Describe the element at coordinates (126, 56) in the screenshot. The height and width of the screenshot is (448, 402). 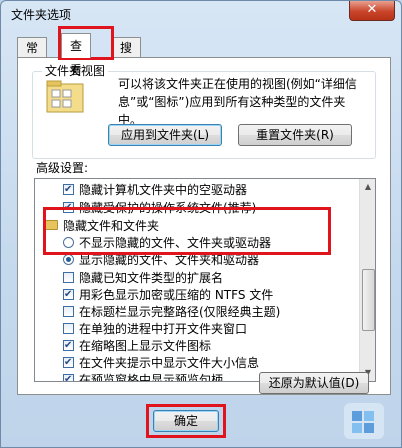
I see `tab-search: 搜索` at that location.